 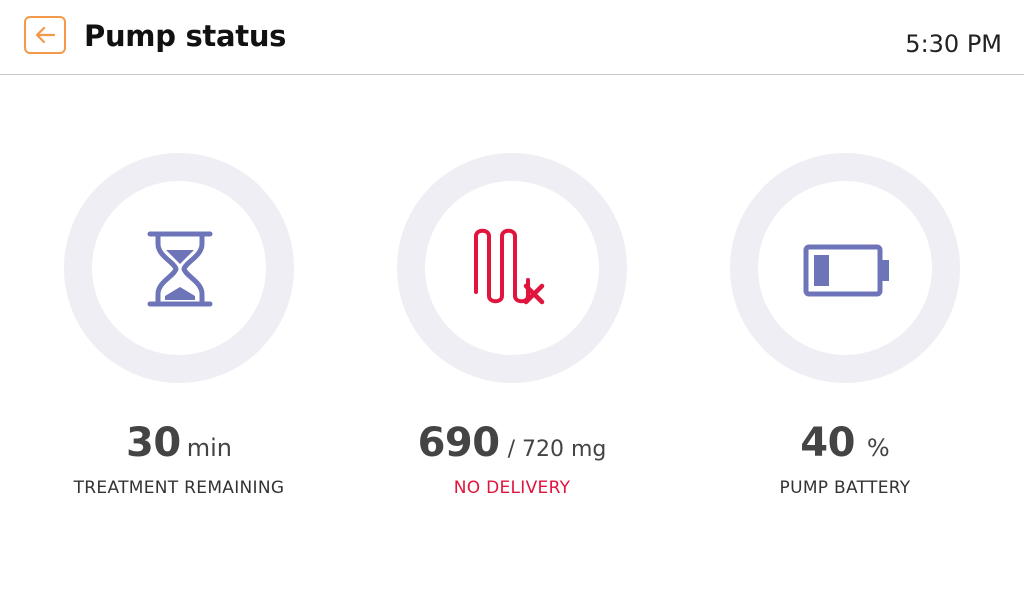 I want to click on delivery-value: 690, so click(x=459, y=443).